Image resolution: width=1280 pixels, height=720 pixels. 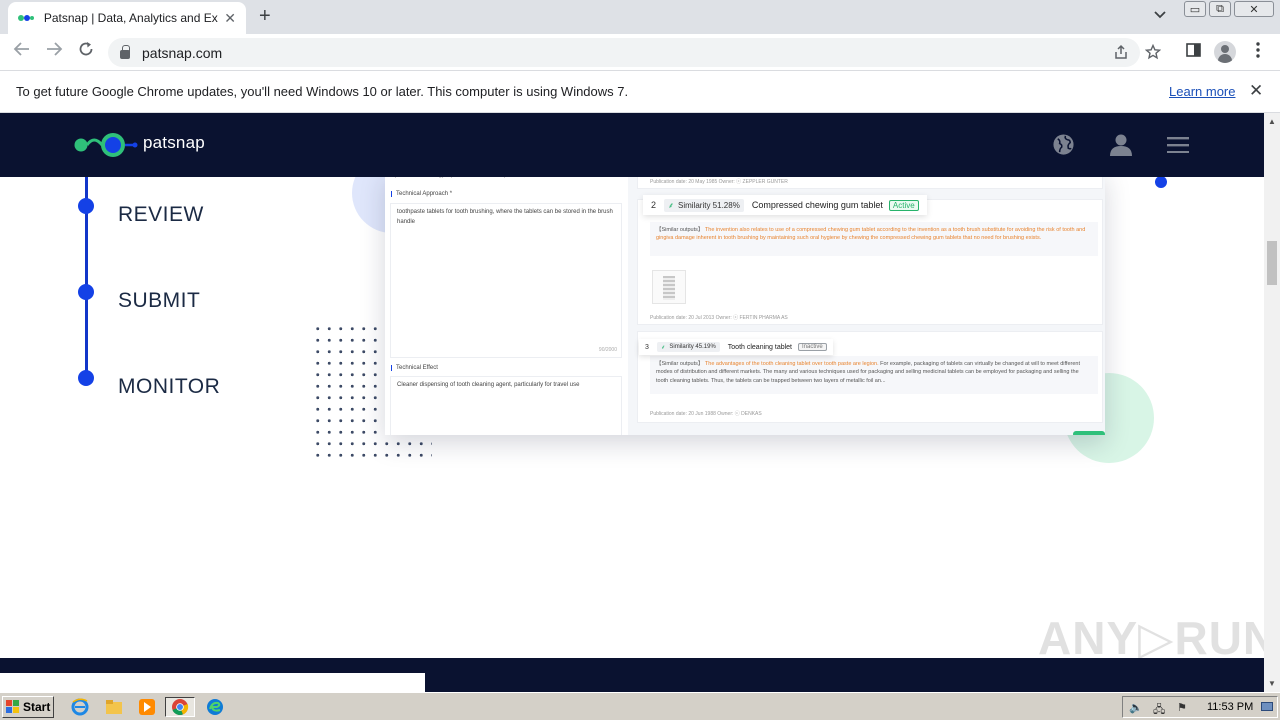 What do you see at coordinates (680, 364) in the screenshot?
I see `result-3-key: 【Similar outputs】` at bounding box center [680, 364].